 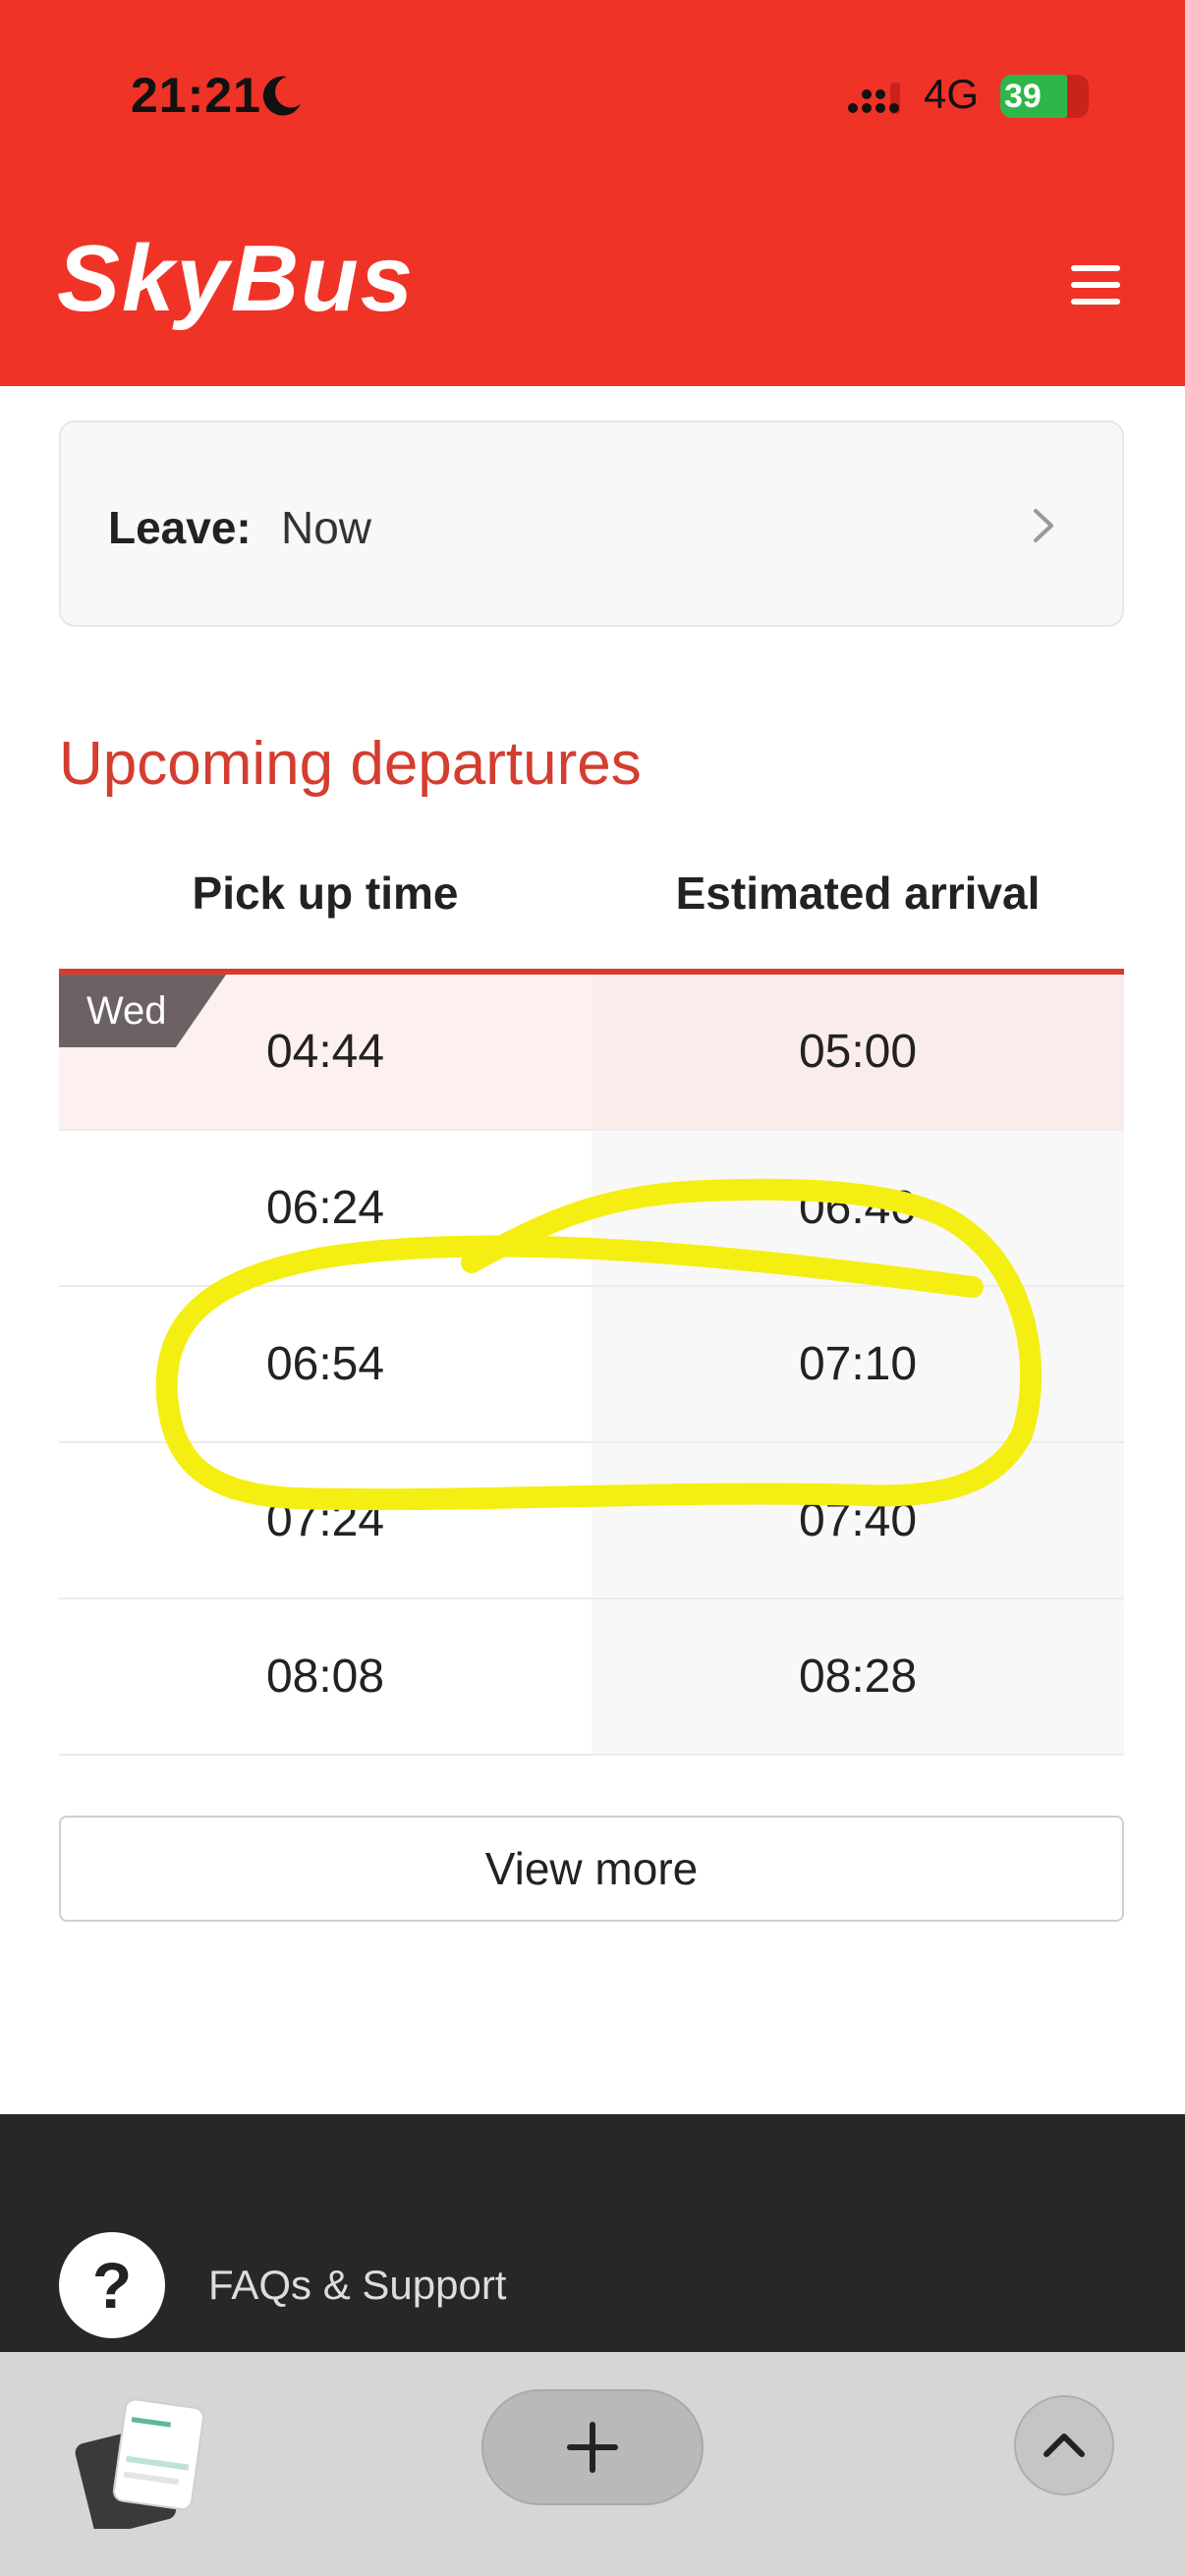 I want to click on arrival-time: 05:00, so click(x=858, y=1052).